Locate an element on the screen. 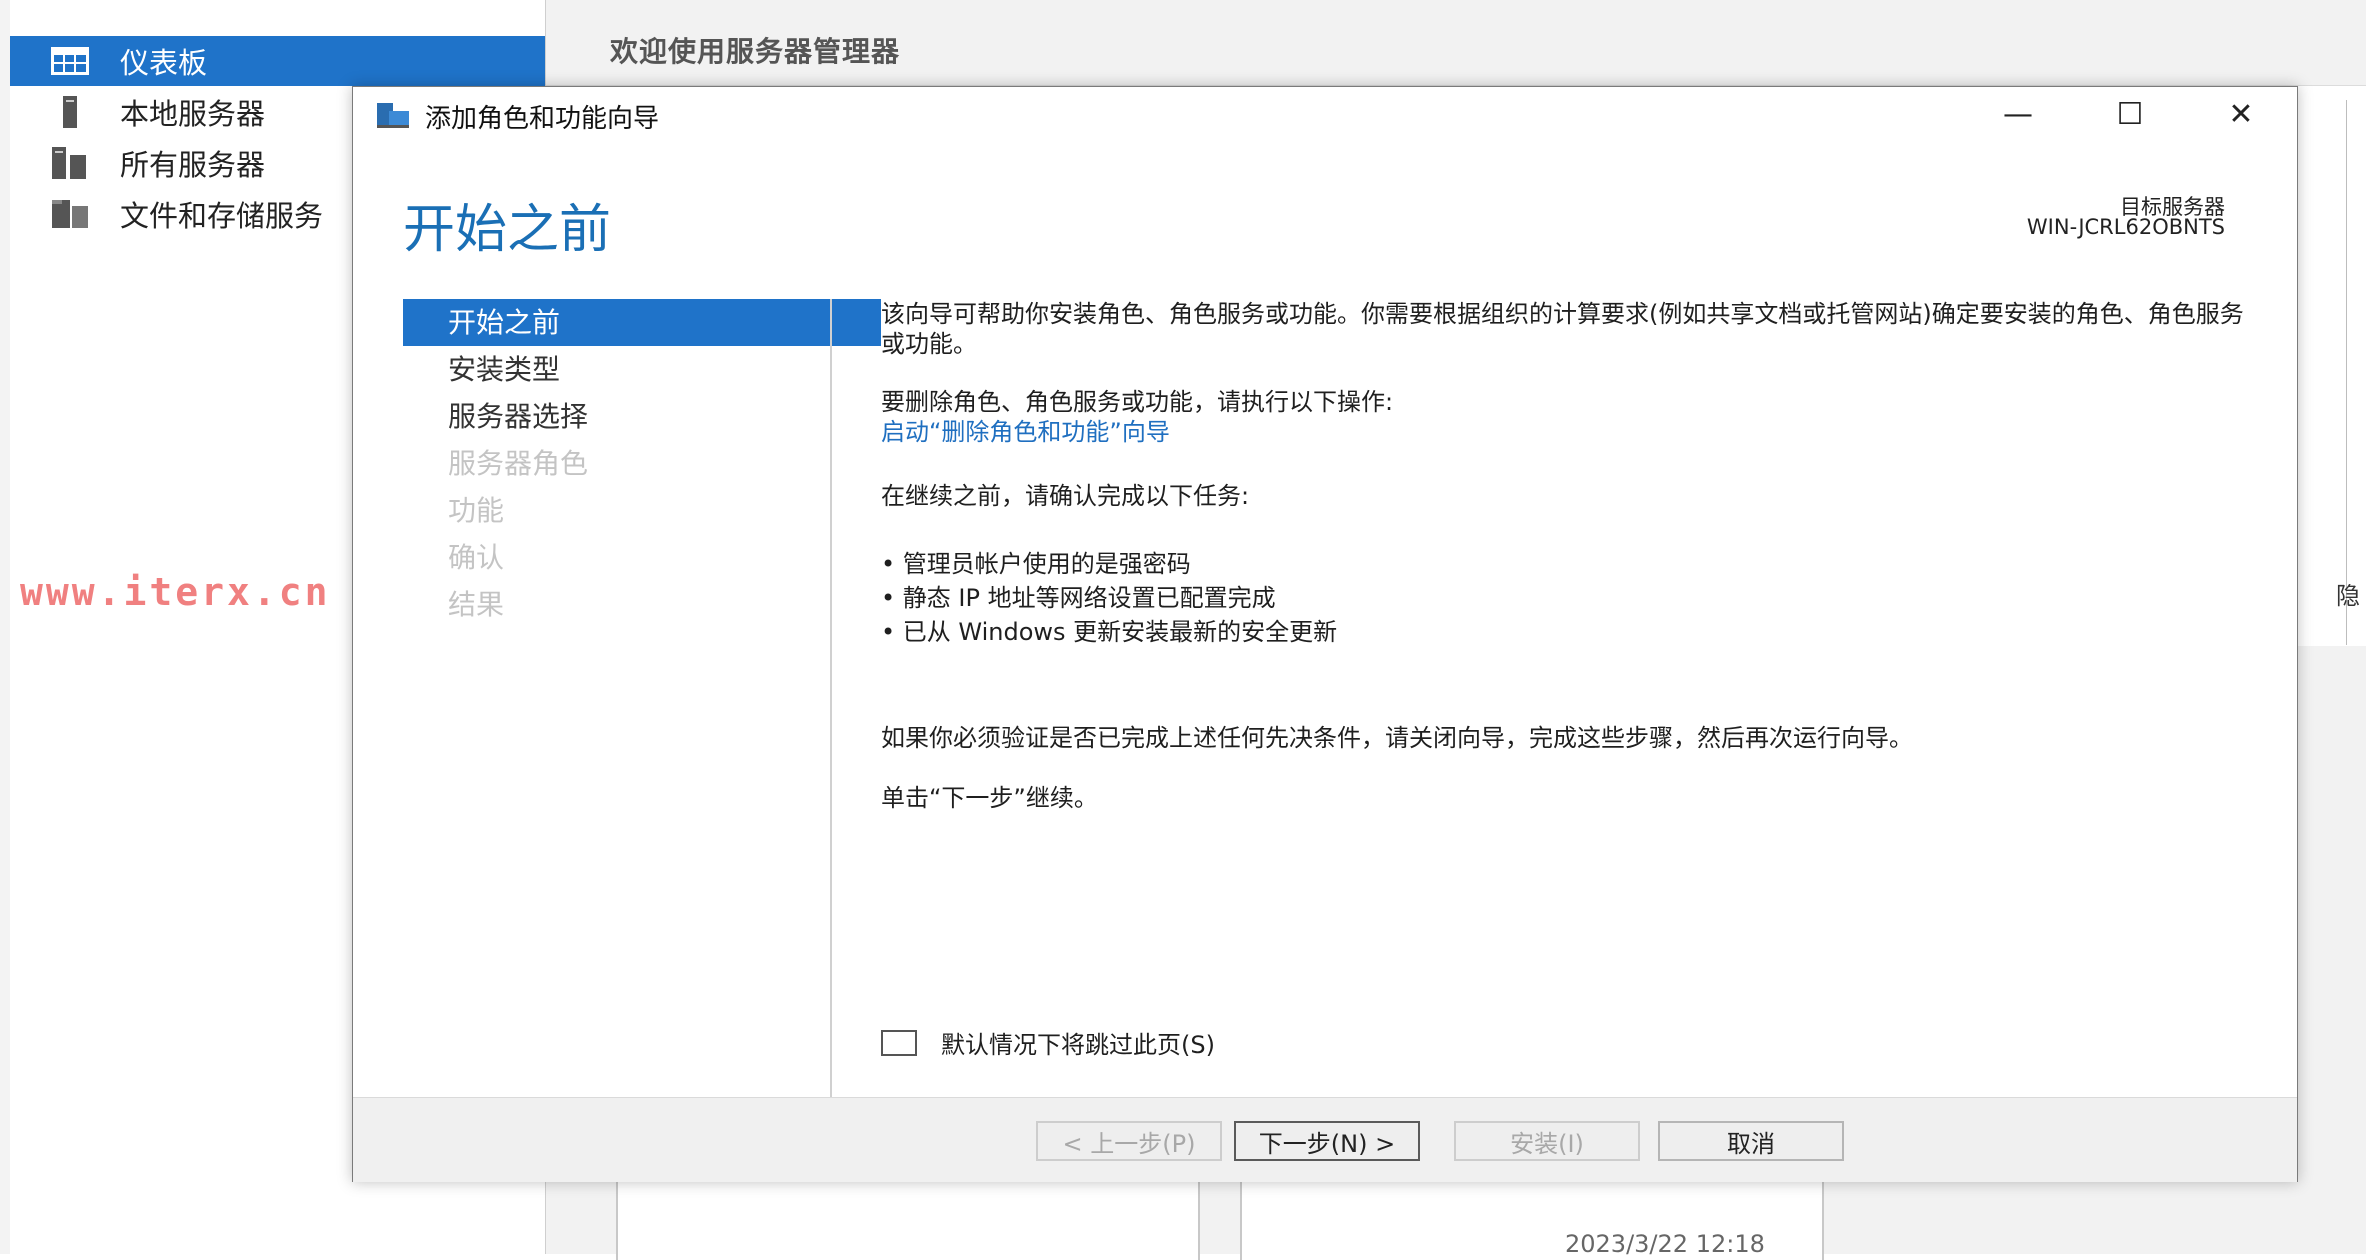  sidebar-item-label: 文件和存储服务 is located at coordinates (222, 216).